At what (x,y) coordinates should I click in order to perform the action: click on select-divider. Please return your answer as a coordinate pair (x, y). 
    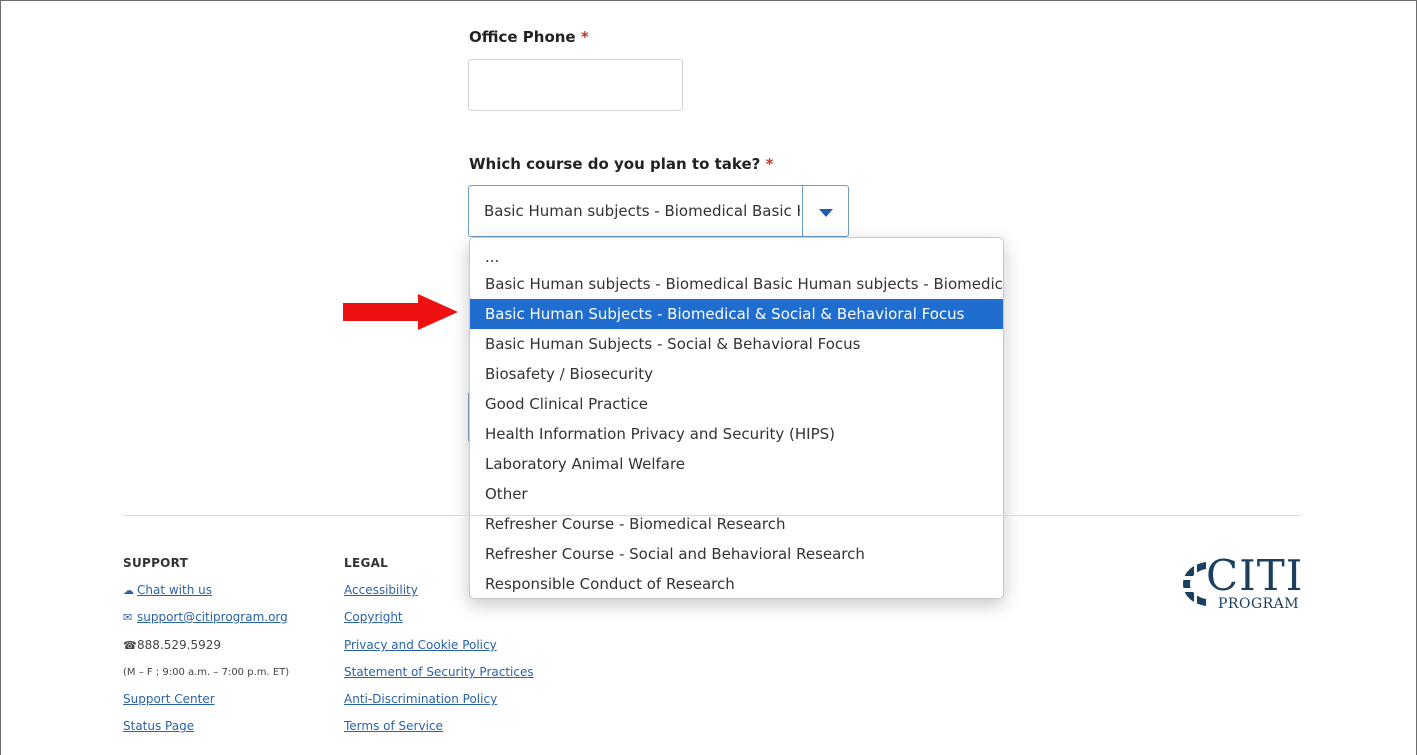
    Looking at the image, I should click on (802, 211).